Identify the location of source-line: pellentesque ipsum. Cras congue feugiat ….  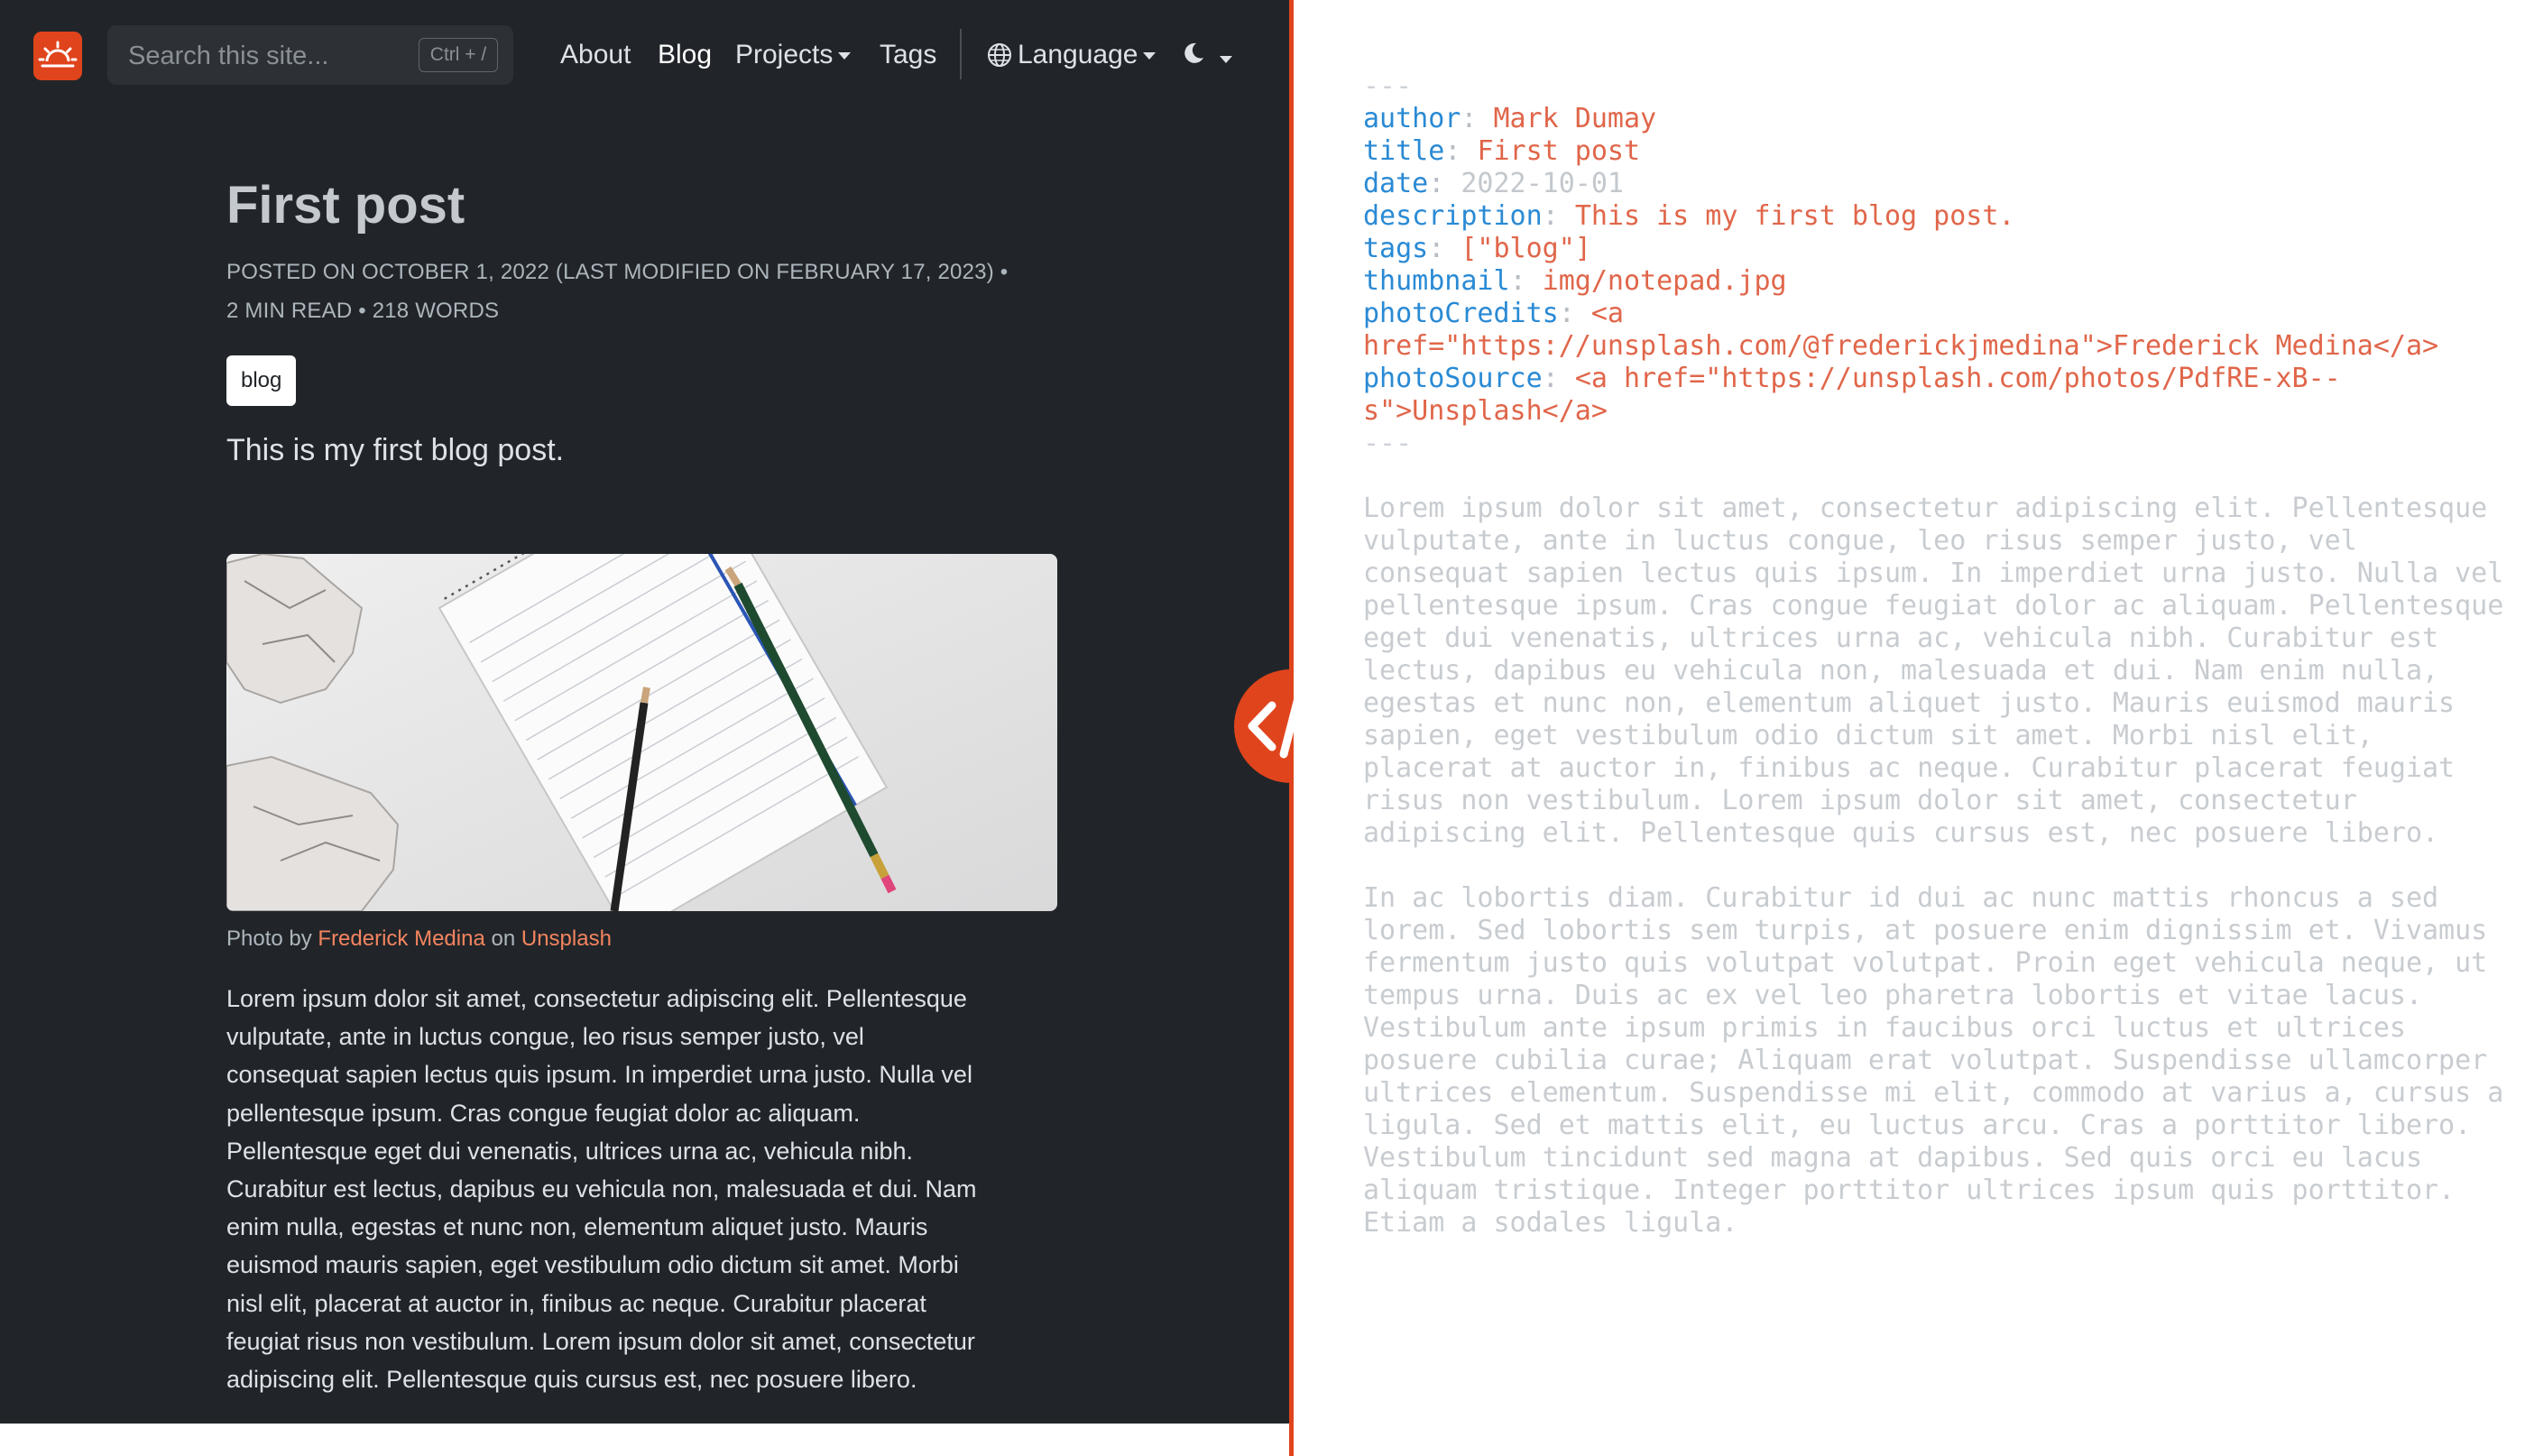
(1934, 606).